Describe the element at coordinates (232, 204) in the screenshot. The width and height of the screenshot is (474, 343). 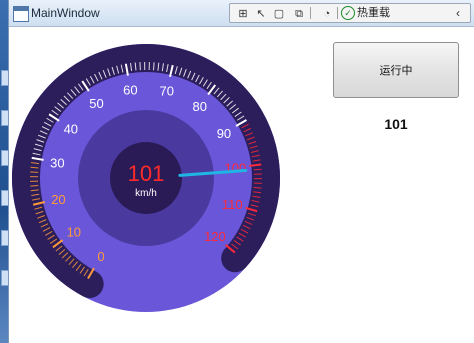
I see `gauge-tick-label: 110` at that location.